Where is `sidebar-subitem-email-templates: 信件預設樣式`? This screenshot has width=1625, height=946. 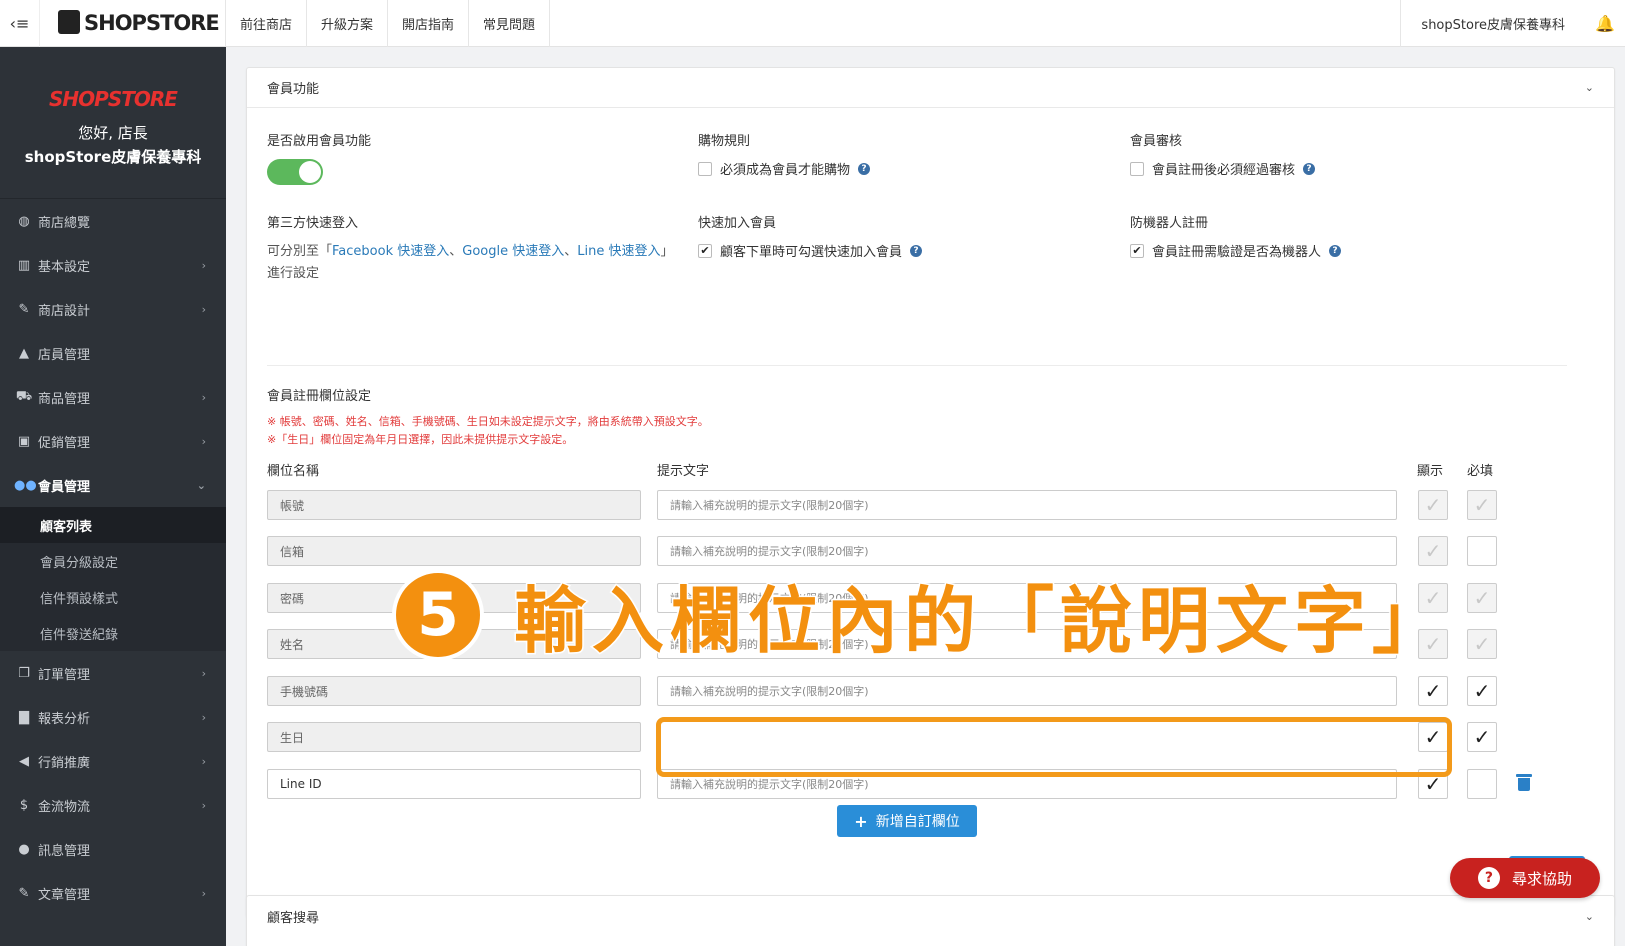
sidebar-subitem-email-templates: 信件預設樣式 is located at coordinates (113, 597).